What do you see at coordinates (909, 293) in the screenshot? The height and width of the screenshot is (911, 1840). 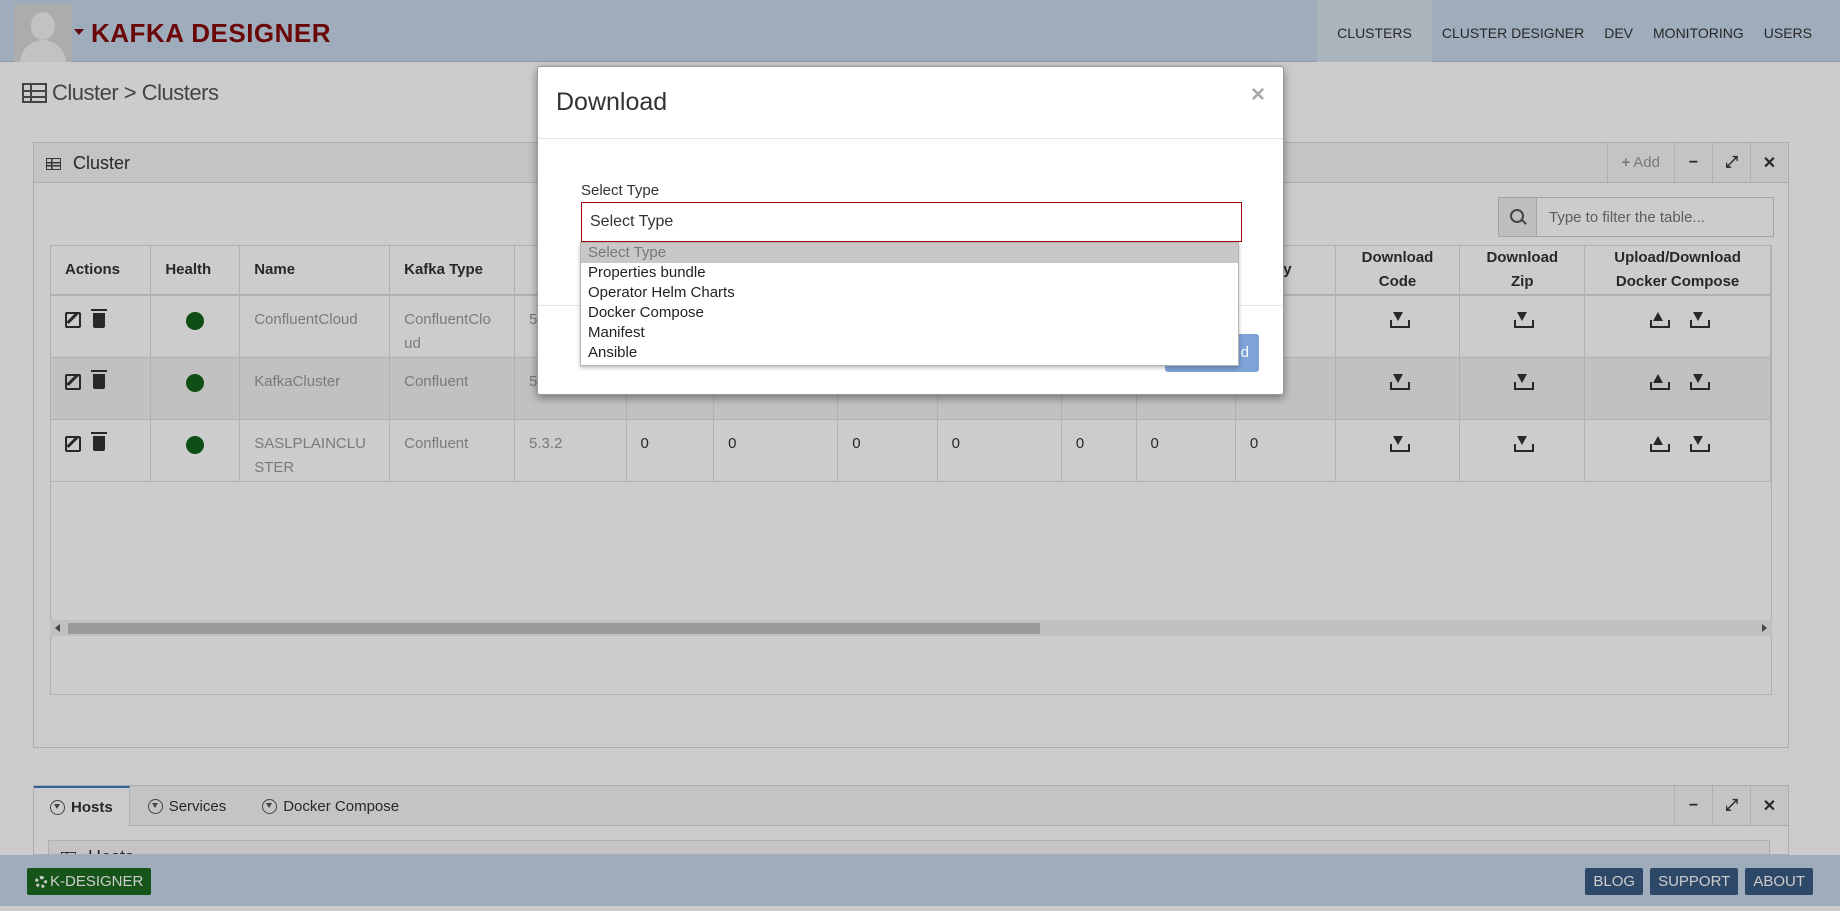 I see `option-operator-helm-charts: Operator Helm Charts` at bounding box center [909, 293].